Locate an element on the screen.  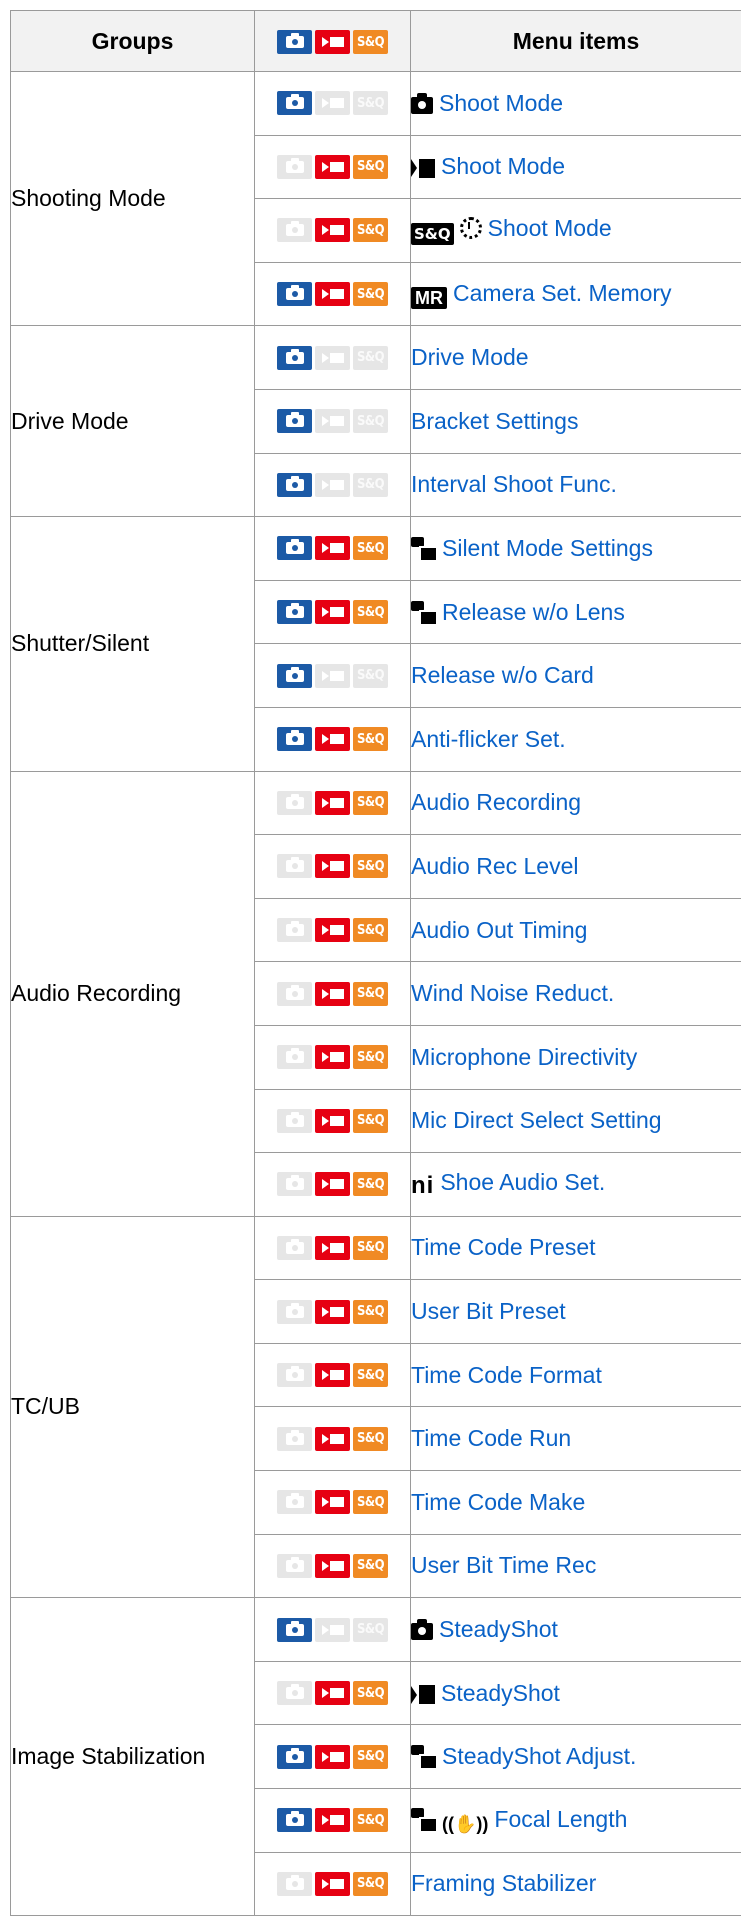
menu-item-link: Audio Recording is located at coordinates (496, 802).